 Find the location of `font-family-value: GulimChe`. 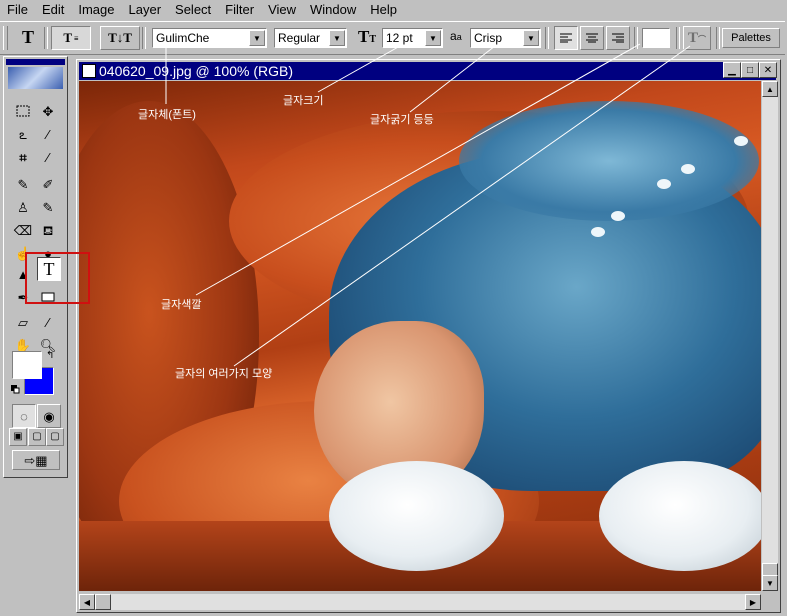

font-family-value: GulimChe is located at coordinates (183, 38).